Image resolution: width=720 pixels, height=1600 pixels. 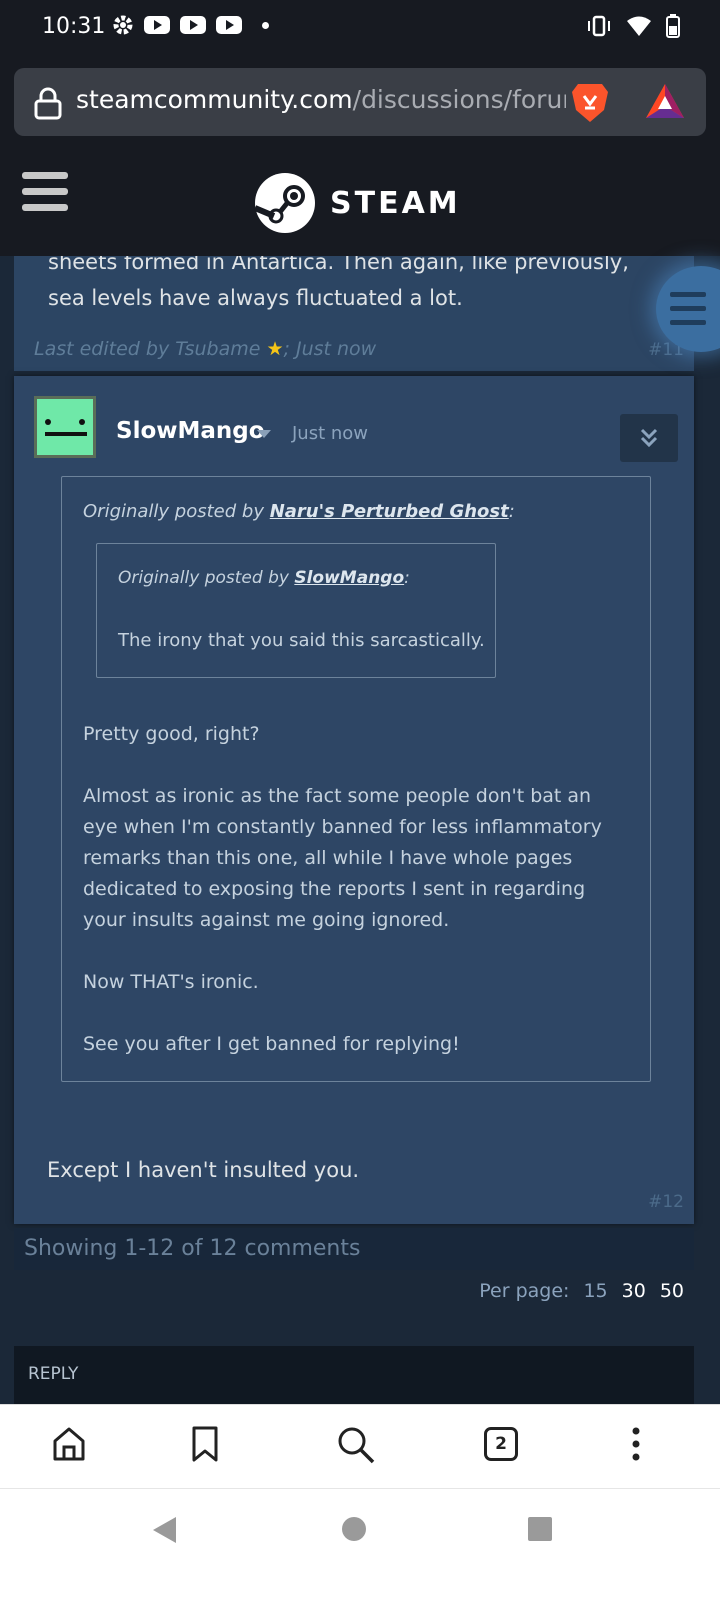 I want to click on nested-quote-prefix: Originally posted by, so click(x=206, y=578).